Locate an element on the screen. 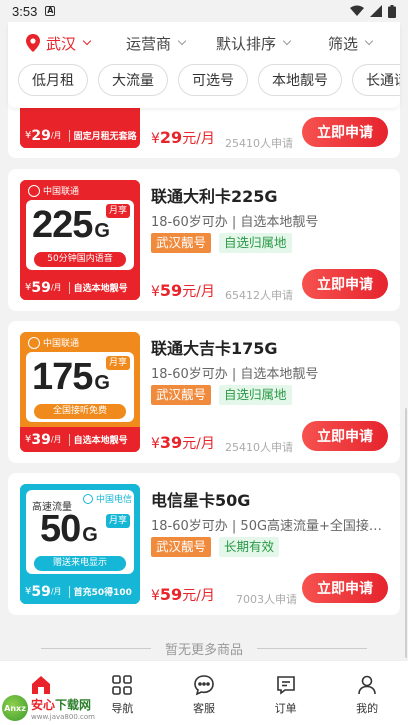  badge-region: 自选归属地 is located at coordinates (255, 243).